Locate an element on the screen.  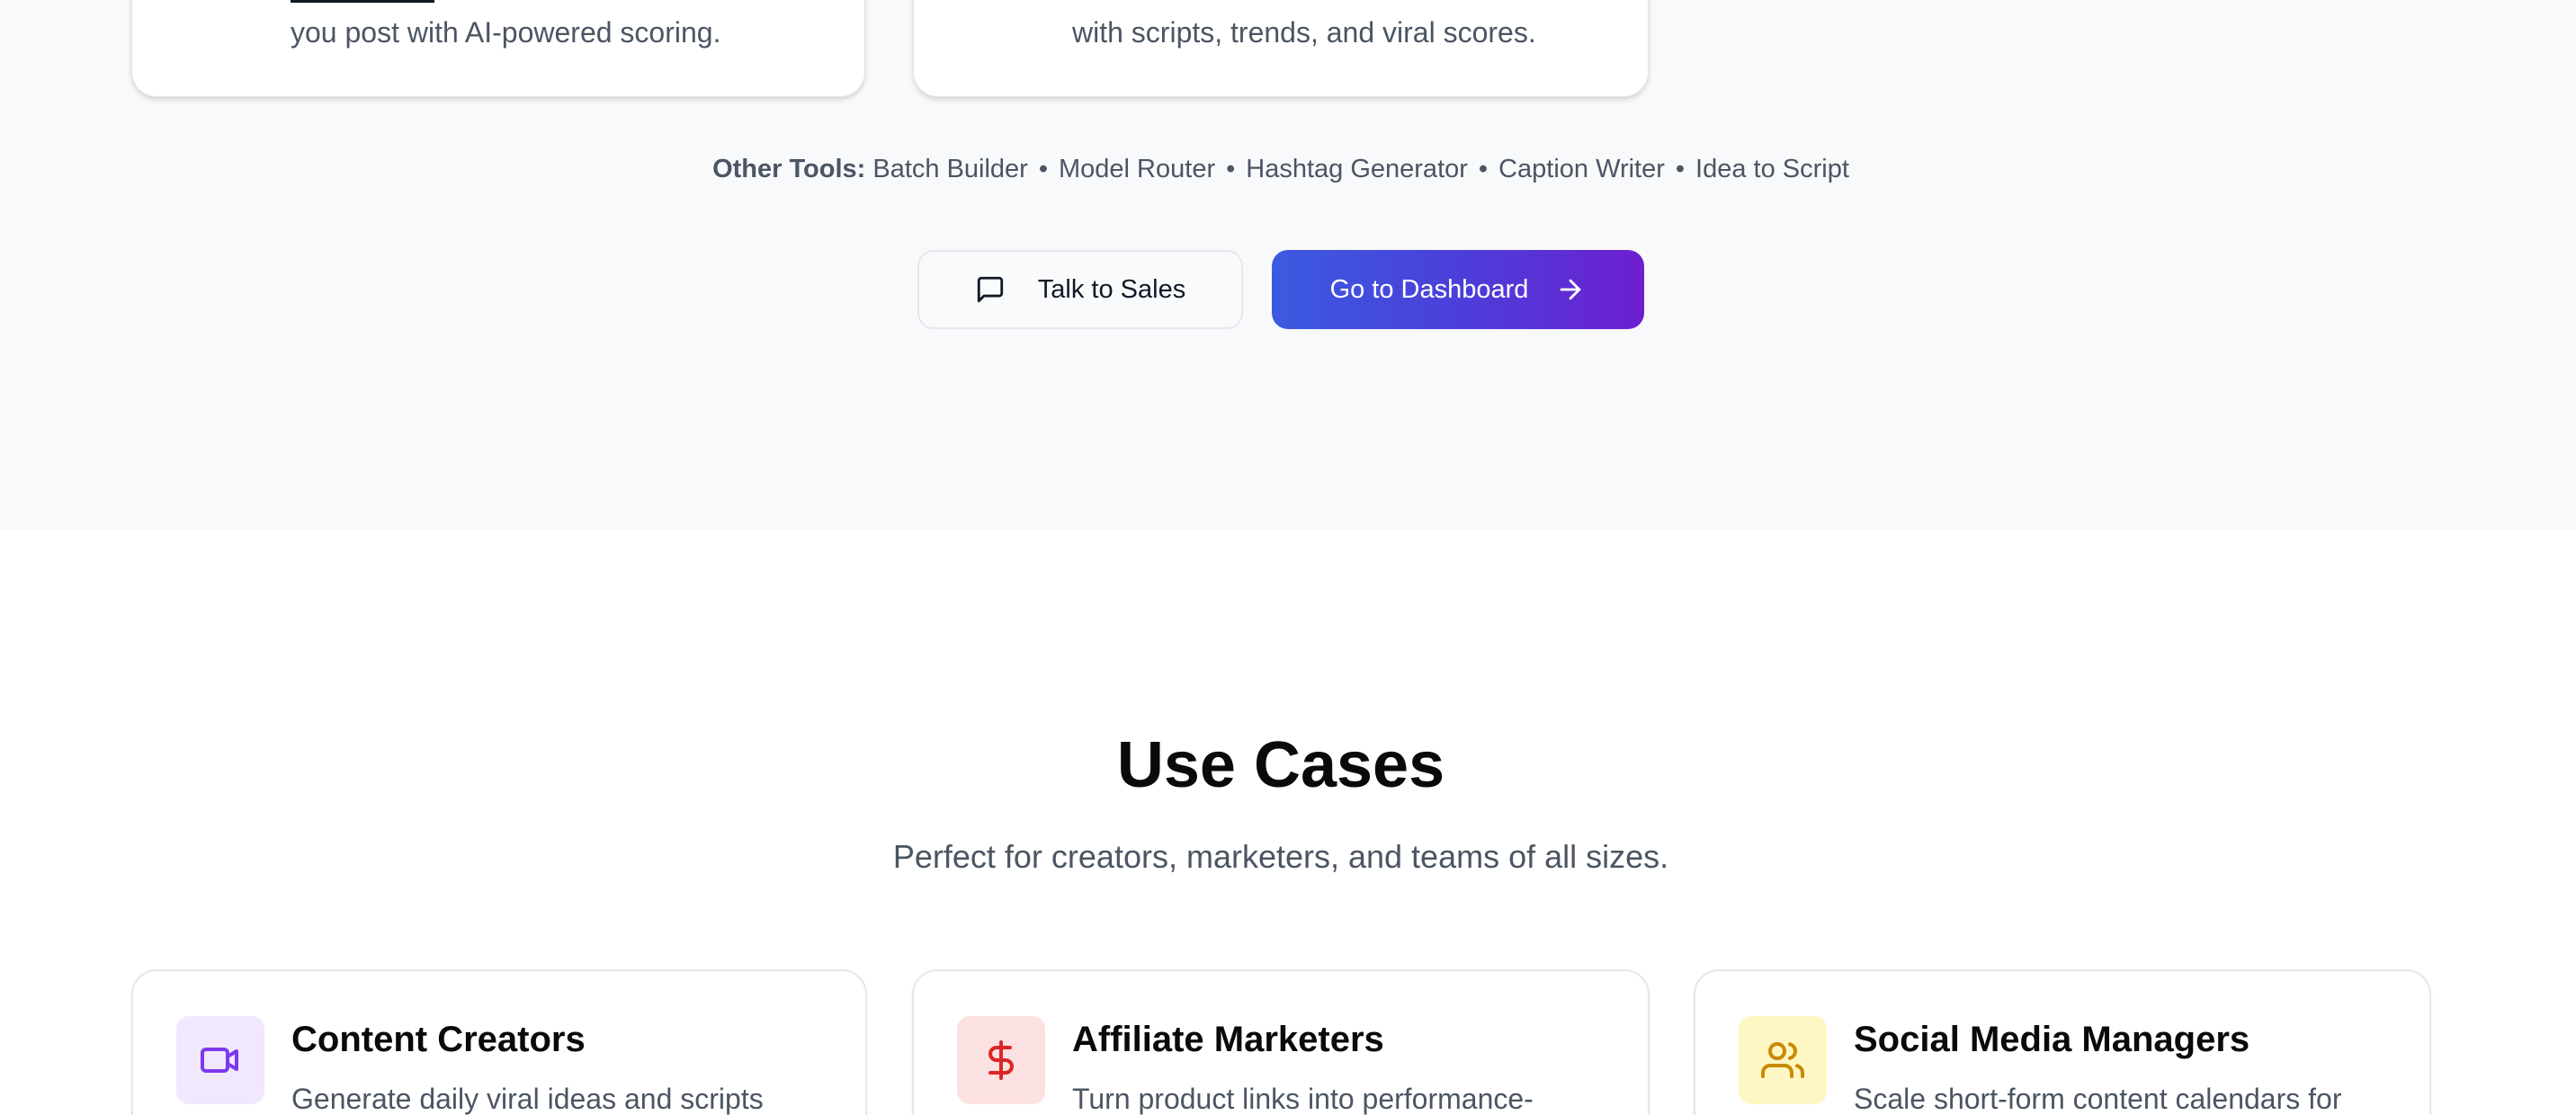
use-case-title: Affiliate Marketers is located at coordinates (1228, 1040).